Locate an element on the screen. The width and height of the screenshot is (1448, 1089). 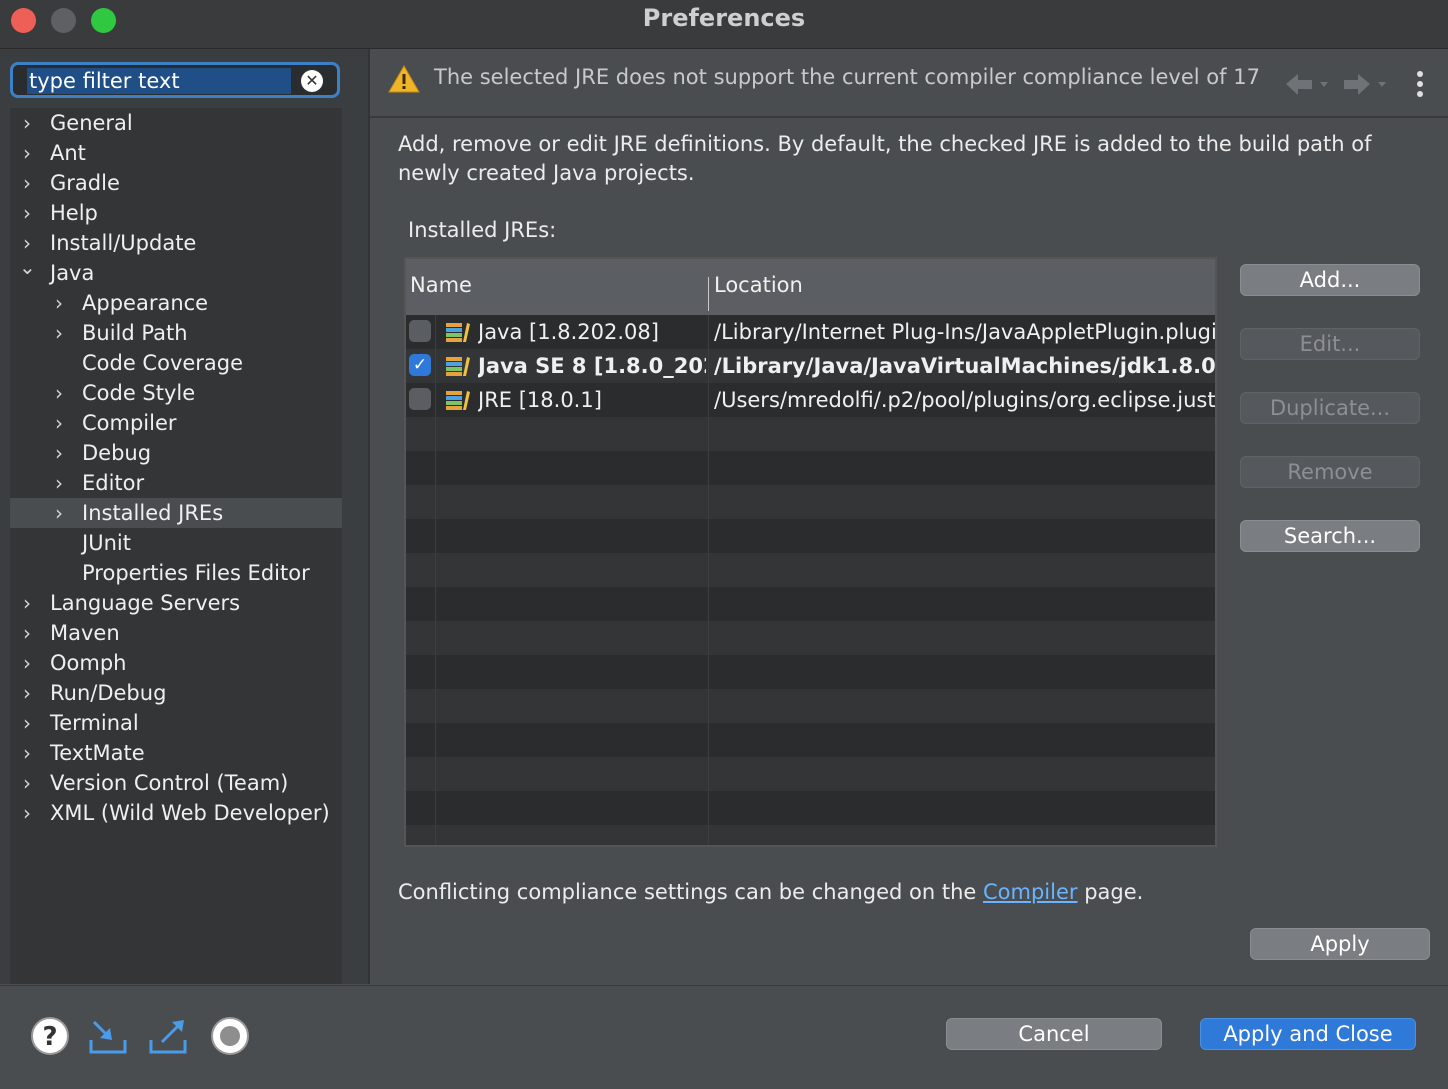
bottom-bar: ? Cancel Apply and Close is located at coordinates (724, 1037).